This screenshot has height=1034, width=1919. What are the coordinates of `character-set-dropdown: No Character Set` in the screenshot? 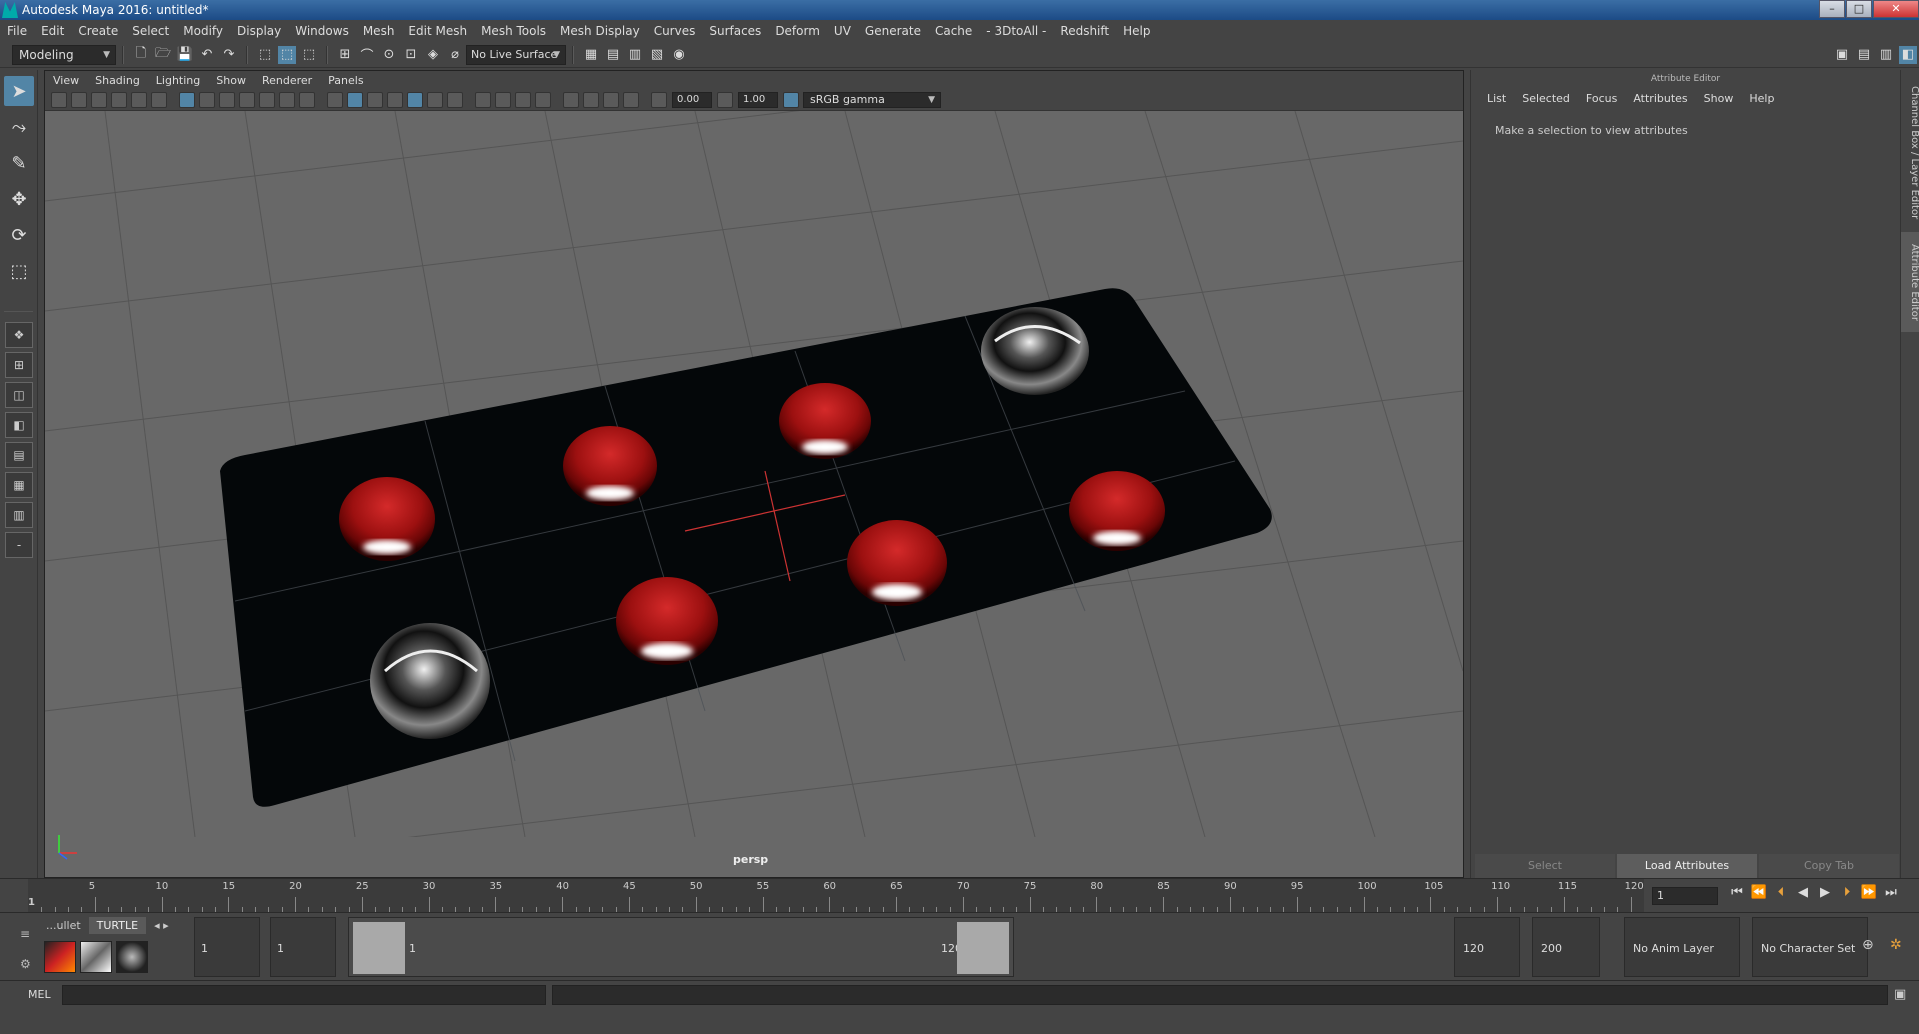 It's located at (1810, 947).